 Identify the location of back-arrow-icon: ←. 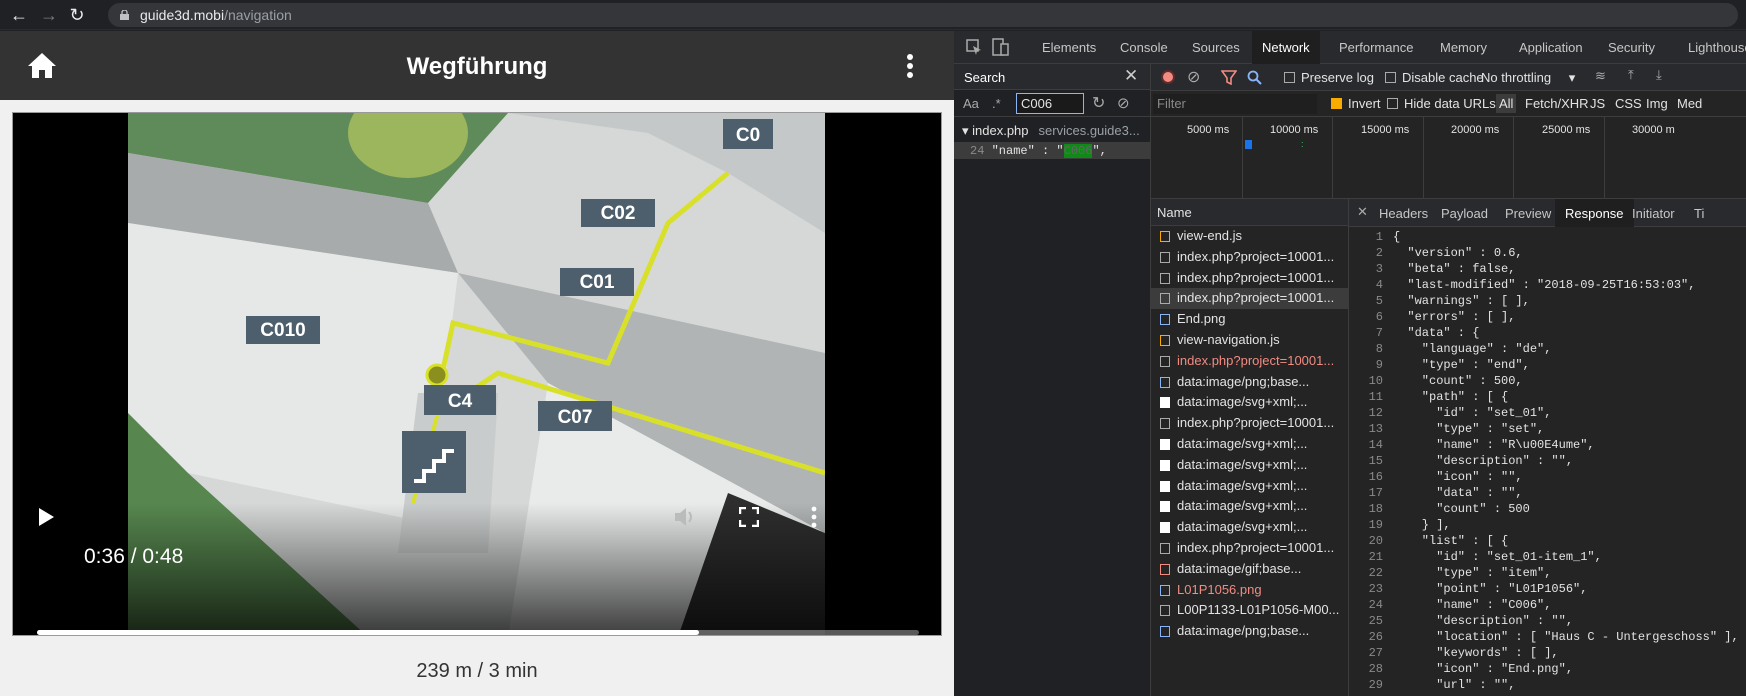
(19, 15).